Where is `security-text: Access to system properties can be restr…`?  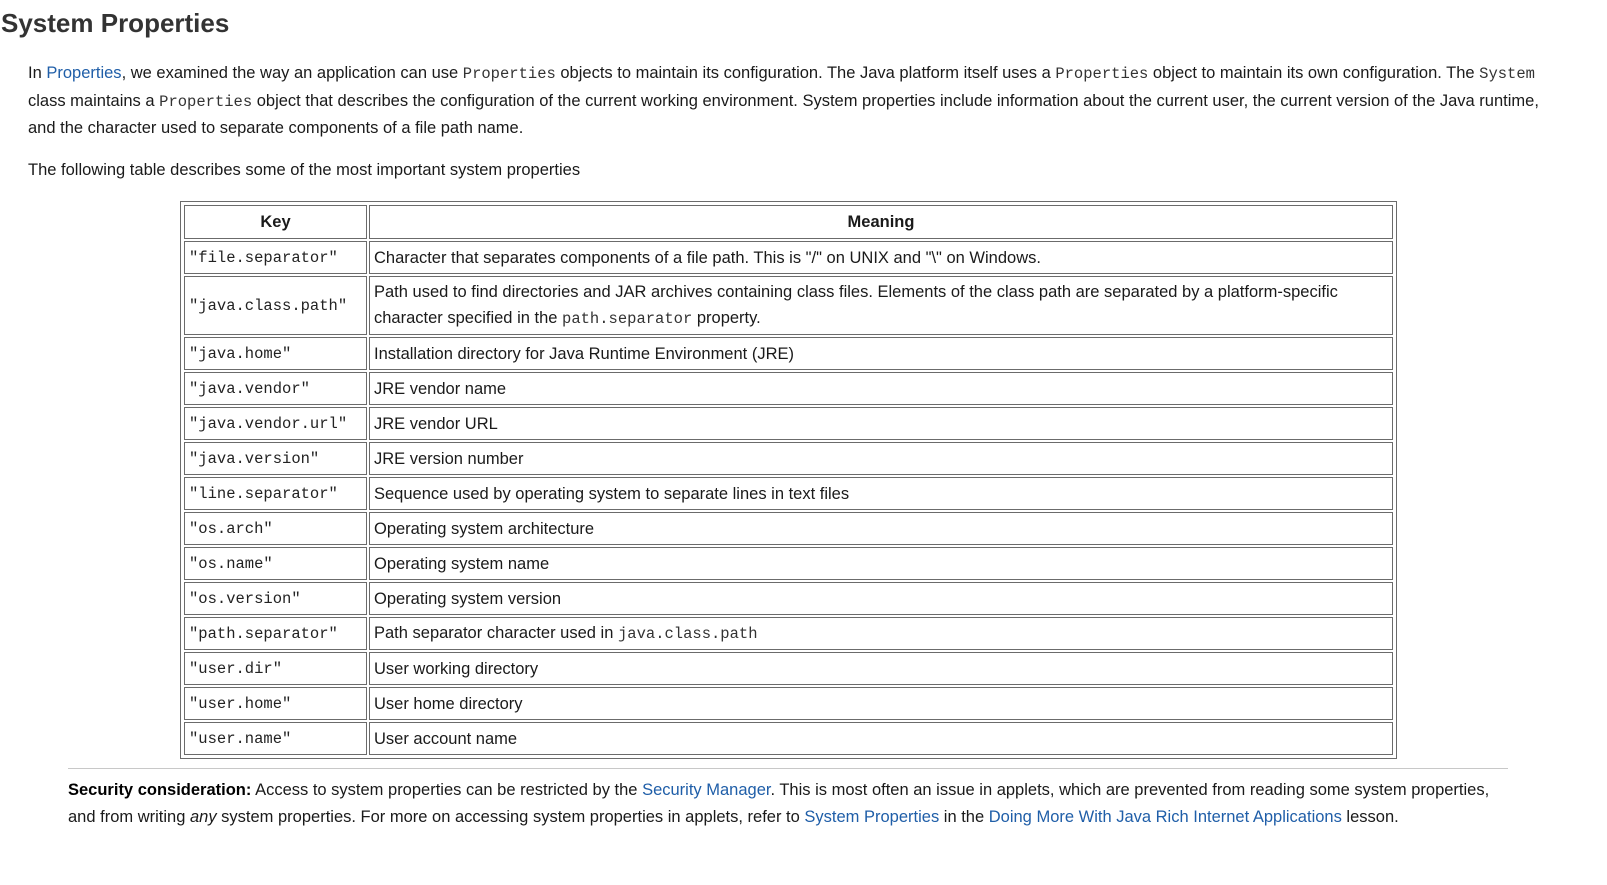
security-text: Access to system properties can be restr… is located at coordinates (447, 790).